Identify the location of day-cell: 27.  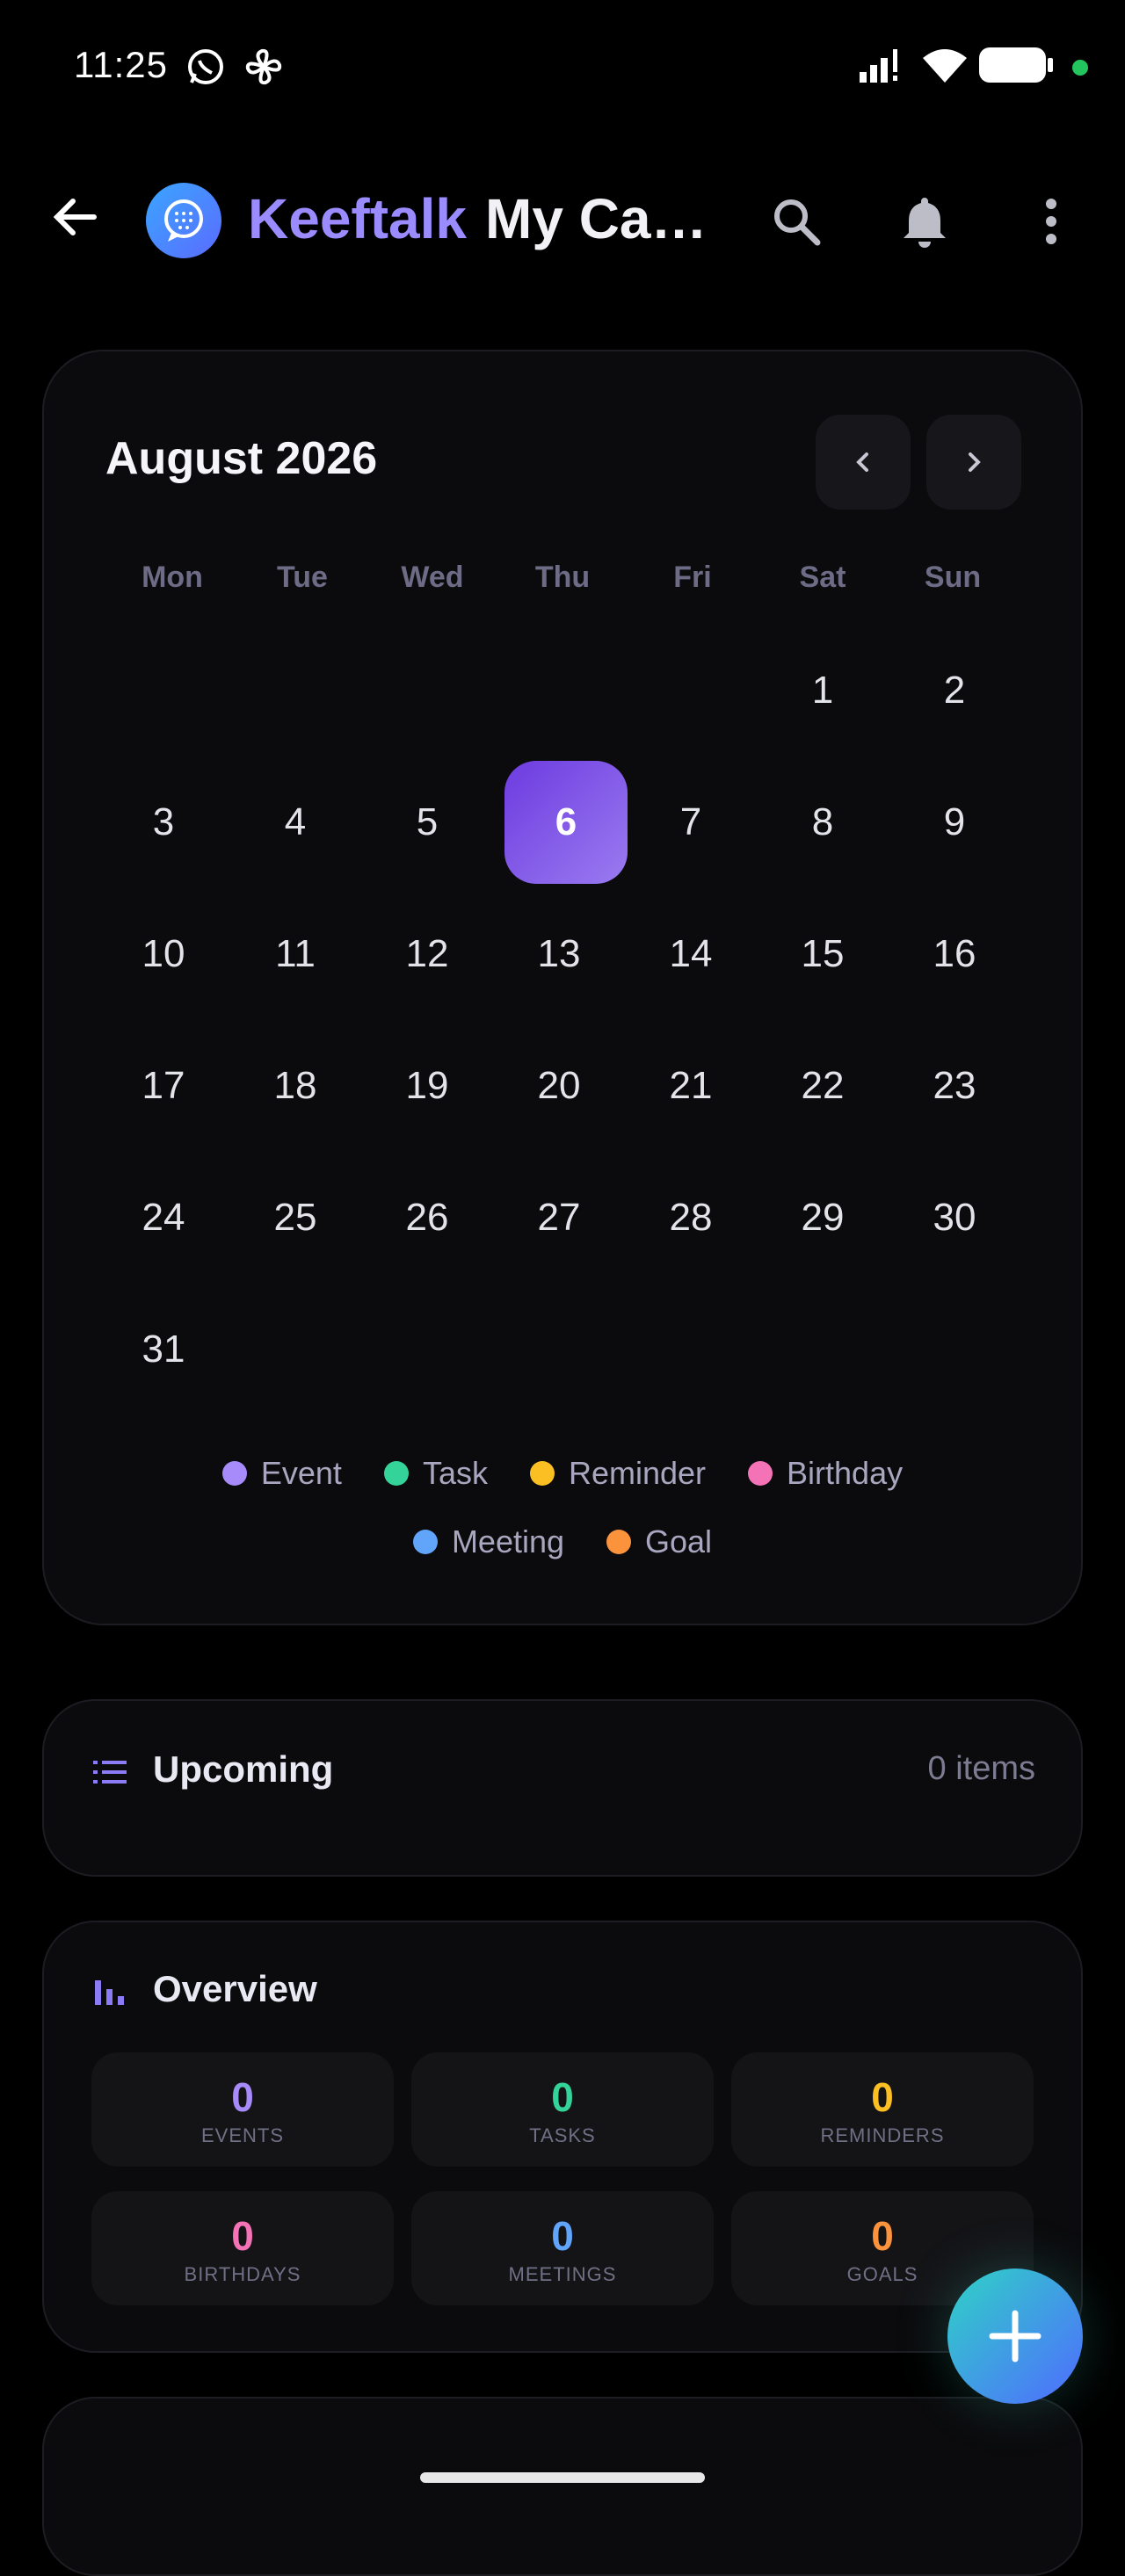
(559, 1217).